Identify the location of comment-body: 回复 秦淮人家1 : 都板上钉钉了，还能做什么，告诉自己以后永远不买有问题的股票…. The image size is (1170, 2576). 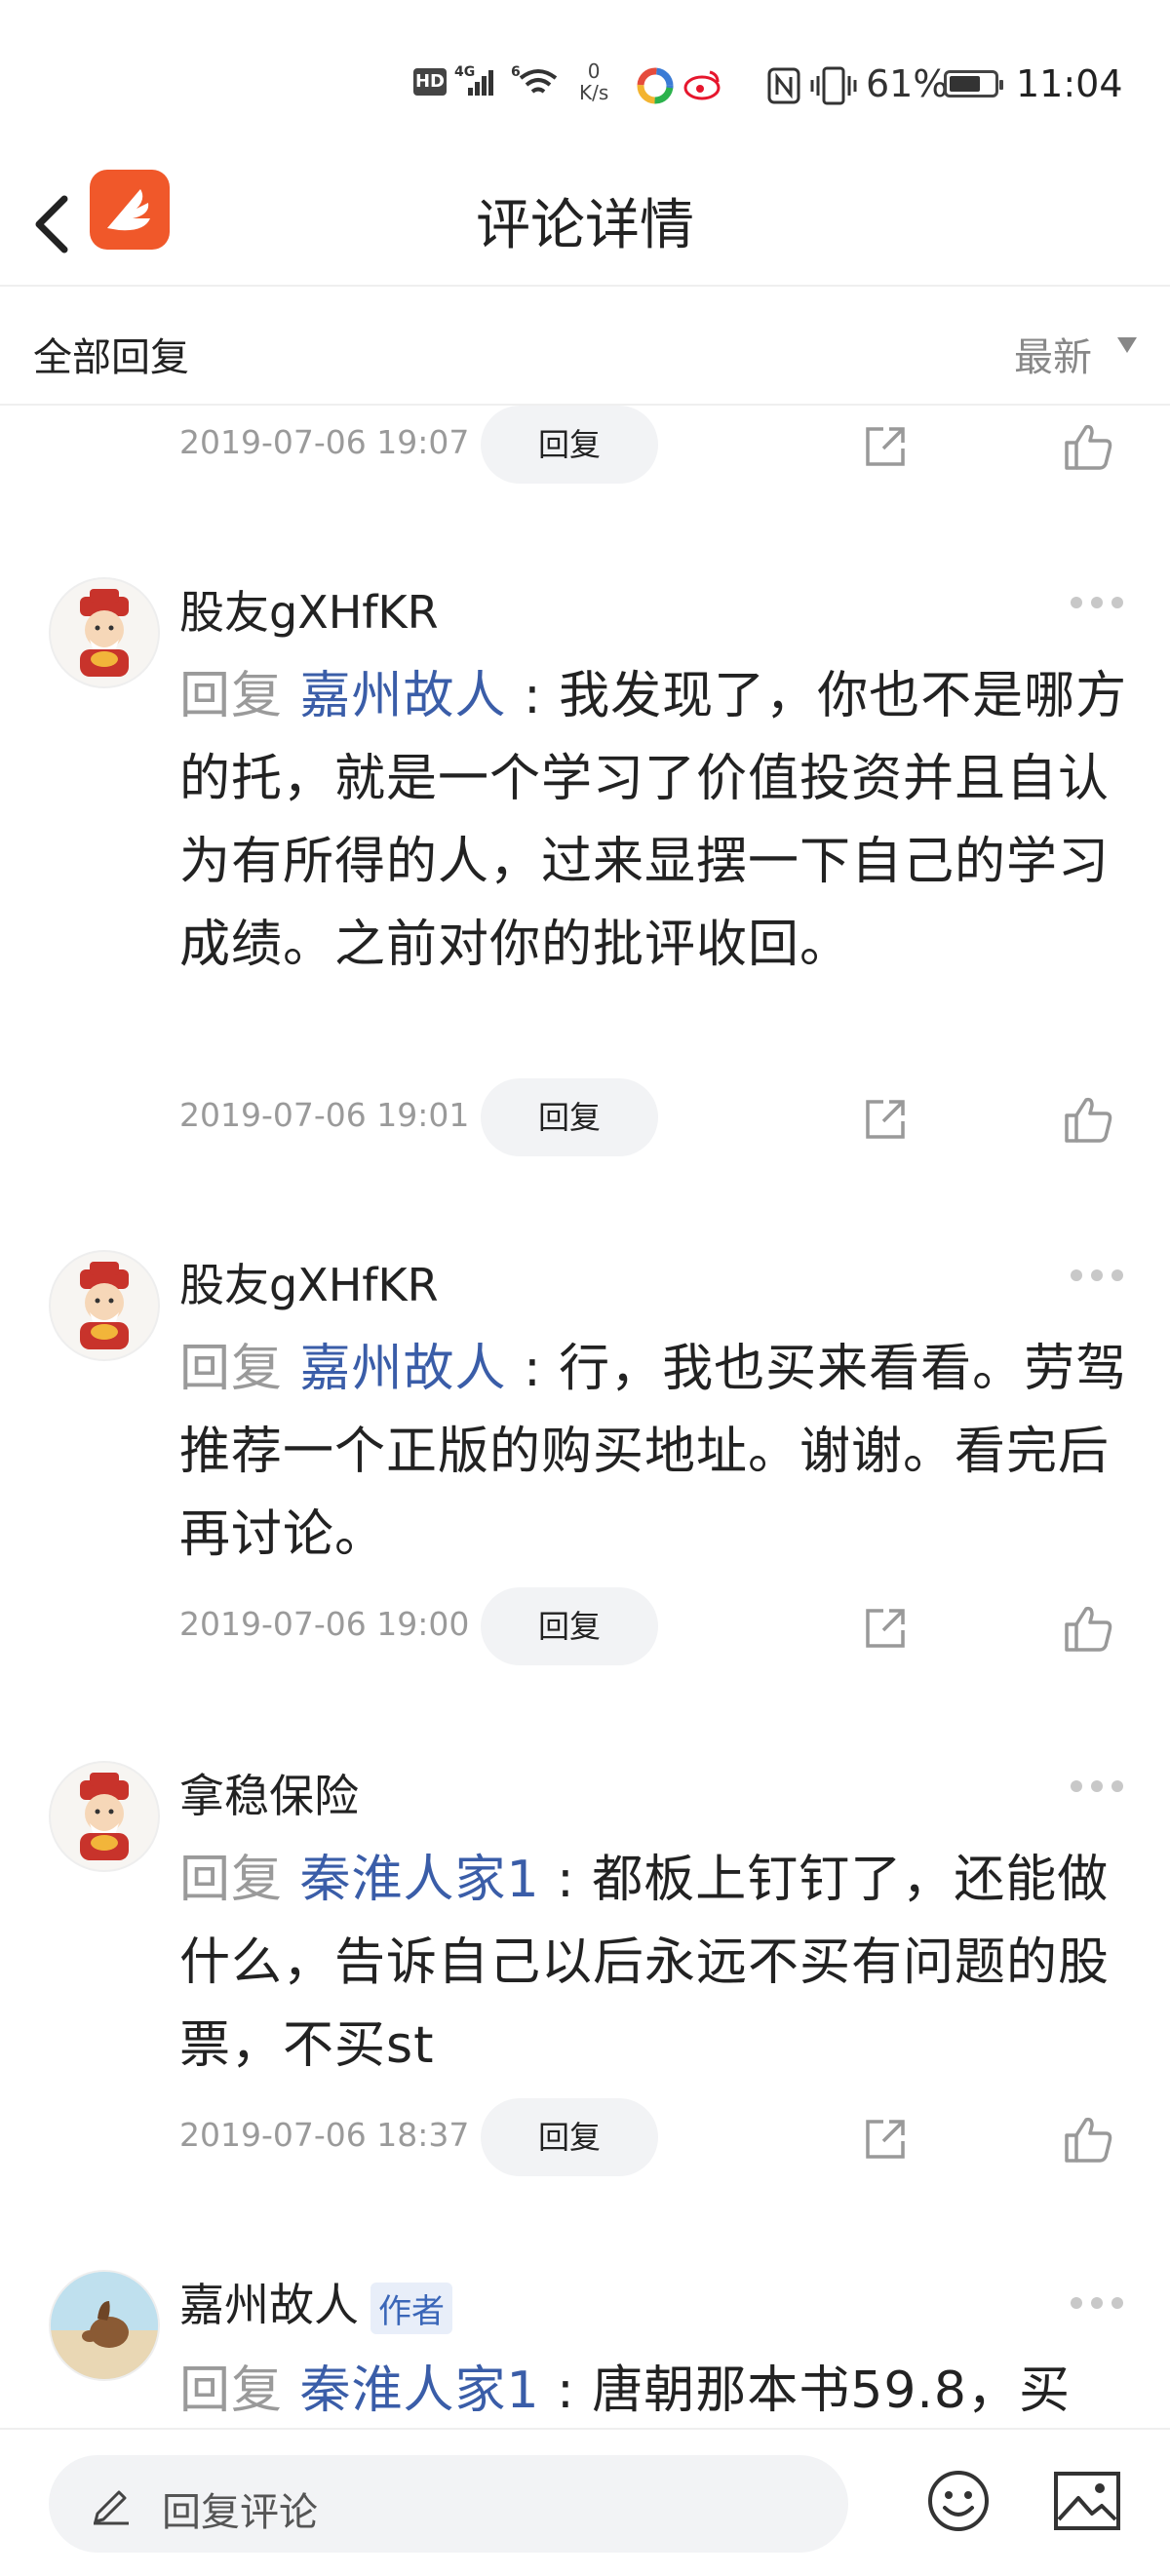
(657, 1963).